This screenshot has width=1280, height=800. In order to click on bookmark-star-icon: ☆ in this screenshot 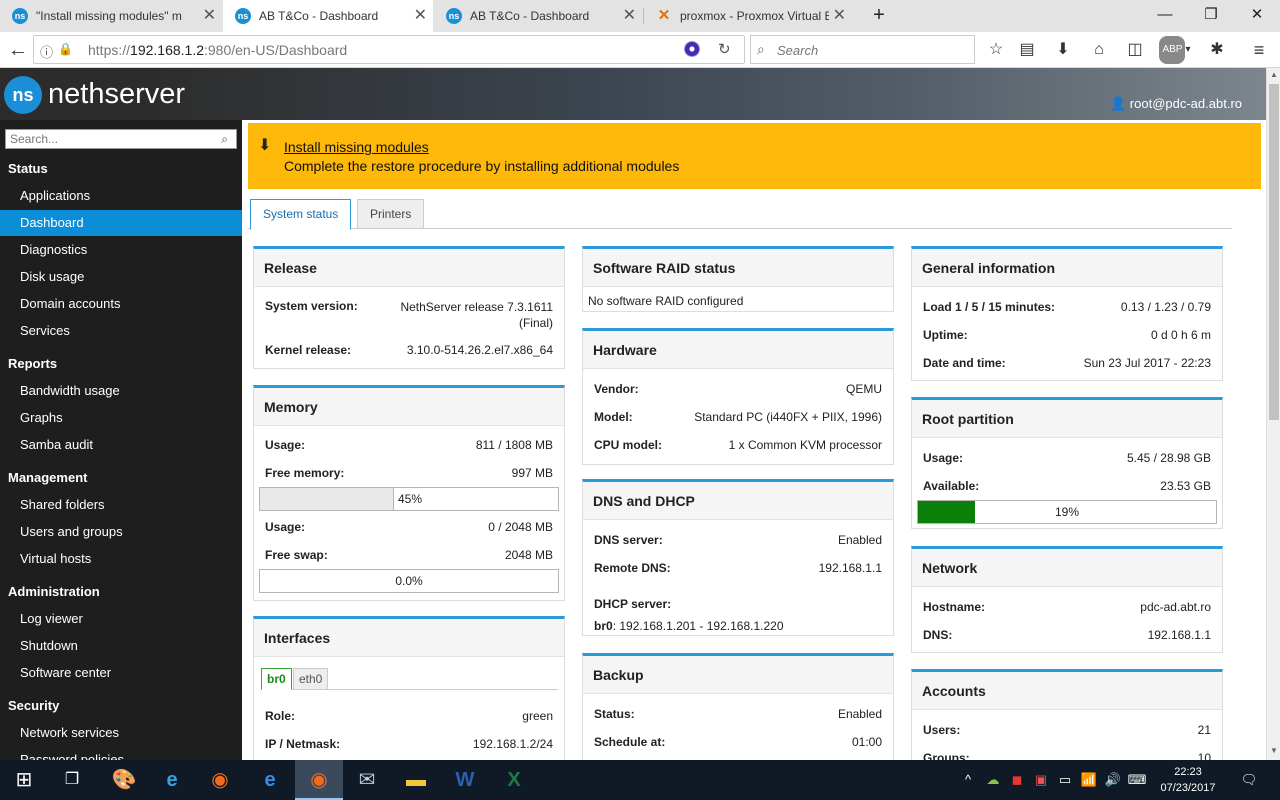, I will do `click(996, 50)`.